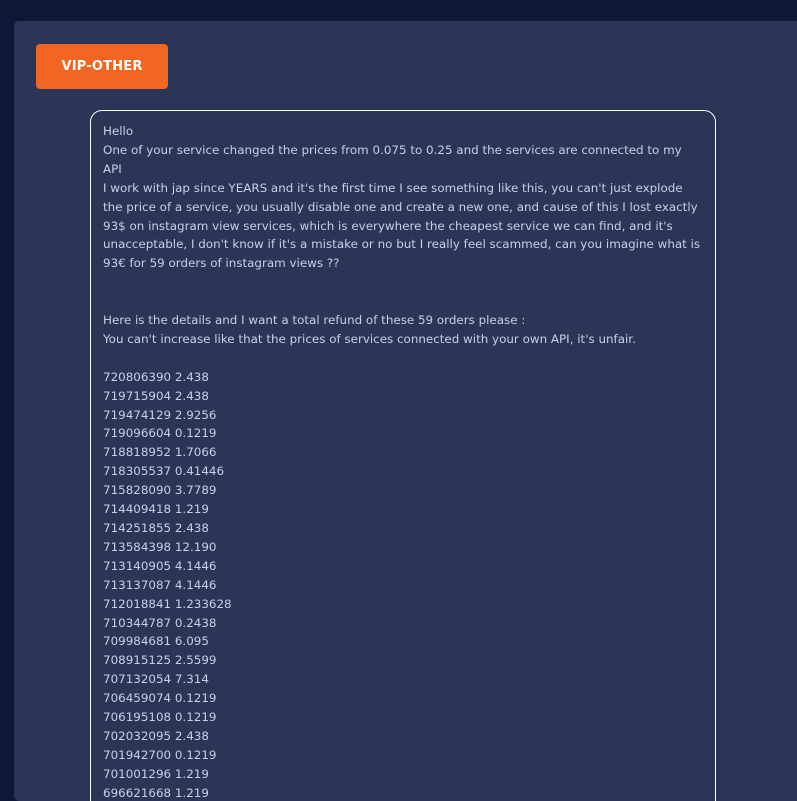 Image resolution: width=797 pixels, height=801 pixels. I want to click on message-greeting: Hello, so click(118, 131).